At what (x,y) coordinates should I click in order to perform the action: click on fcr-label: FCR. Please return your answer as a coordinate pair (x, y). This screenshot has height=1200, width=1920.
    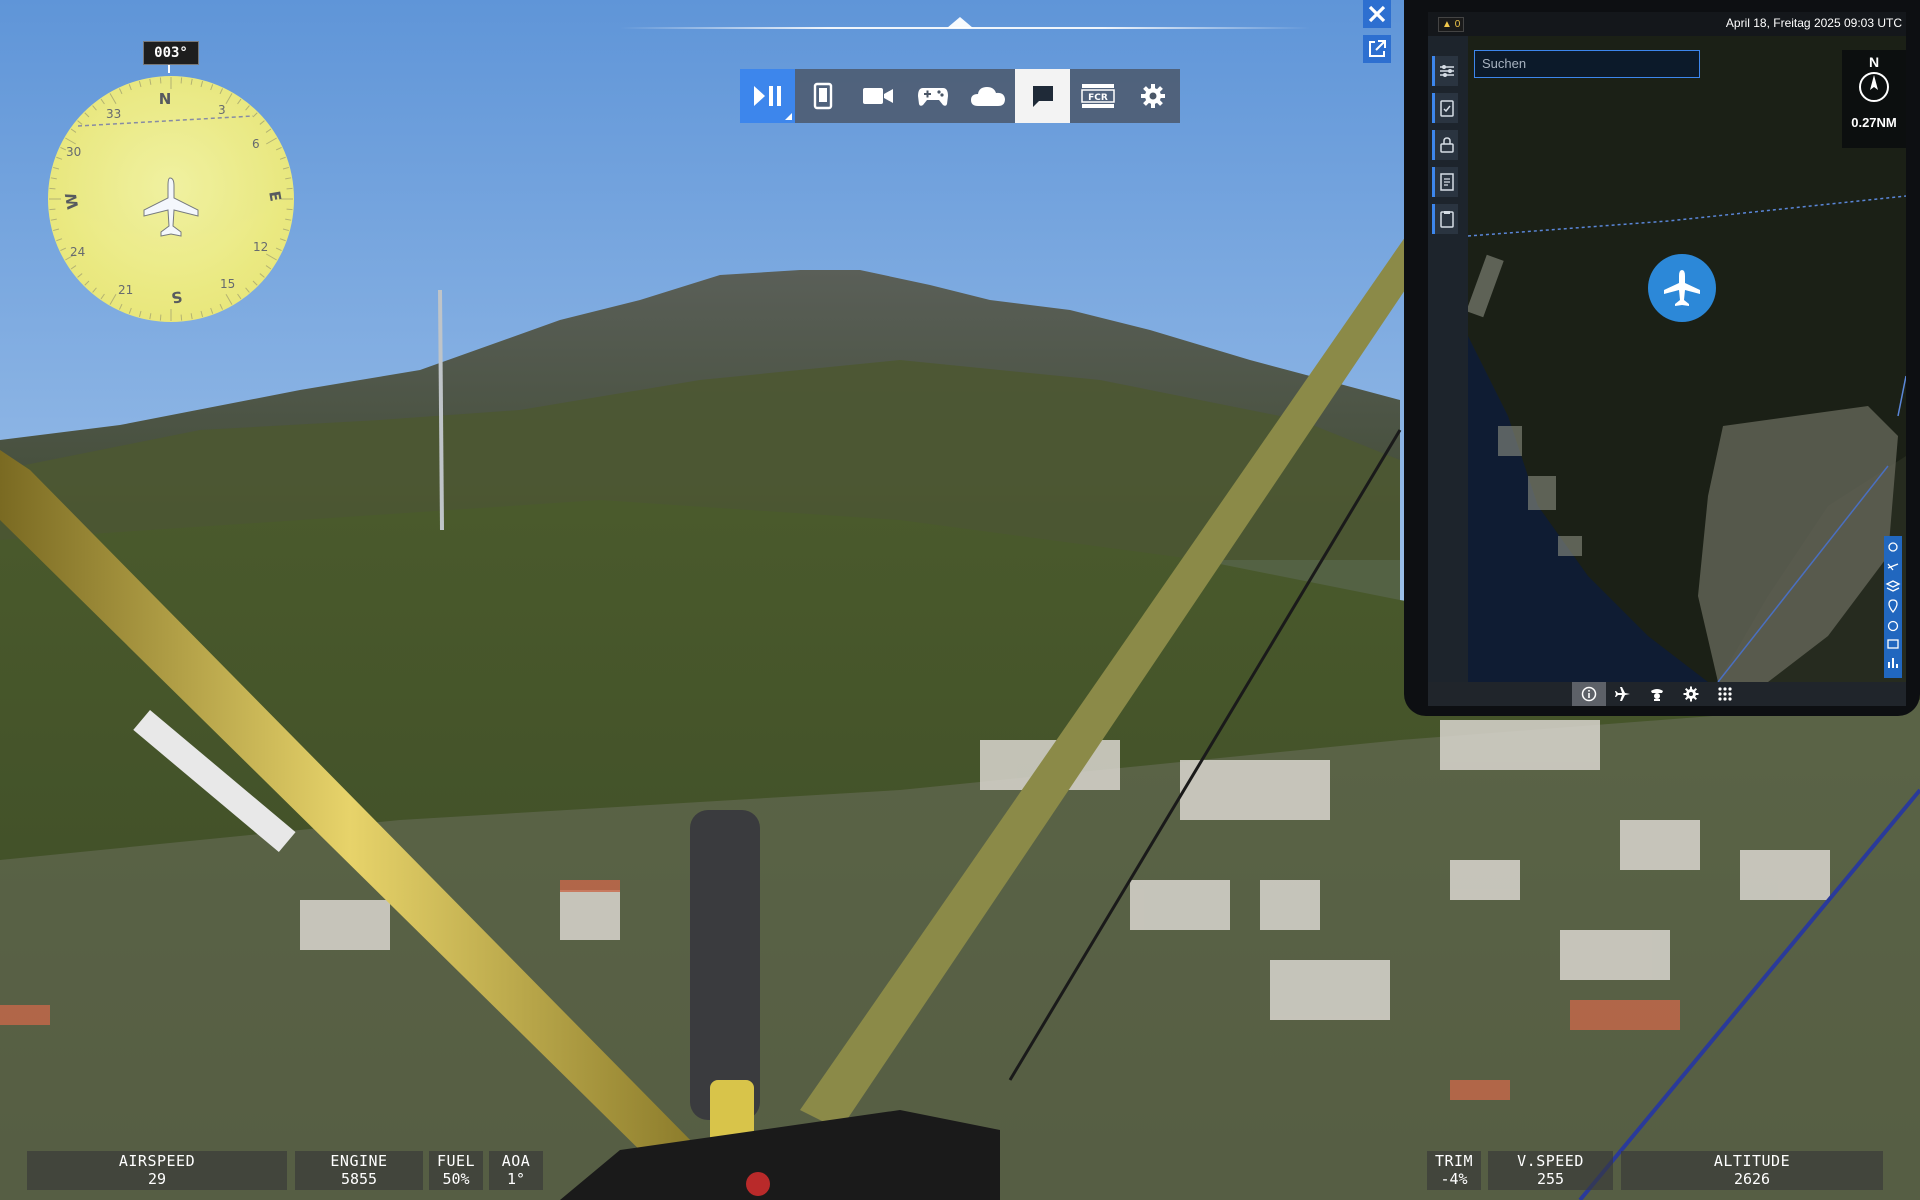
    Looking at the image, I should click on (1098, 98).